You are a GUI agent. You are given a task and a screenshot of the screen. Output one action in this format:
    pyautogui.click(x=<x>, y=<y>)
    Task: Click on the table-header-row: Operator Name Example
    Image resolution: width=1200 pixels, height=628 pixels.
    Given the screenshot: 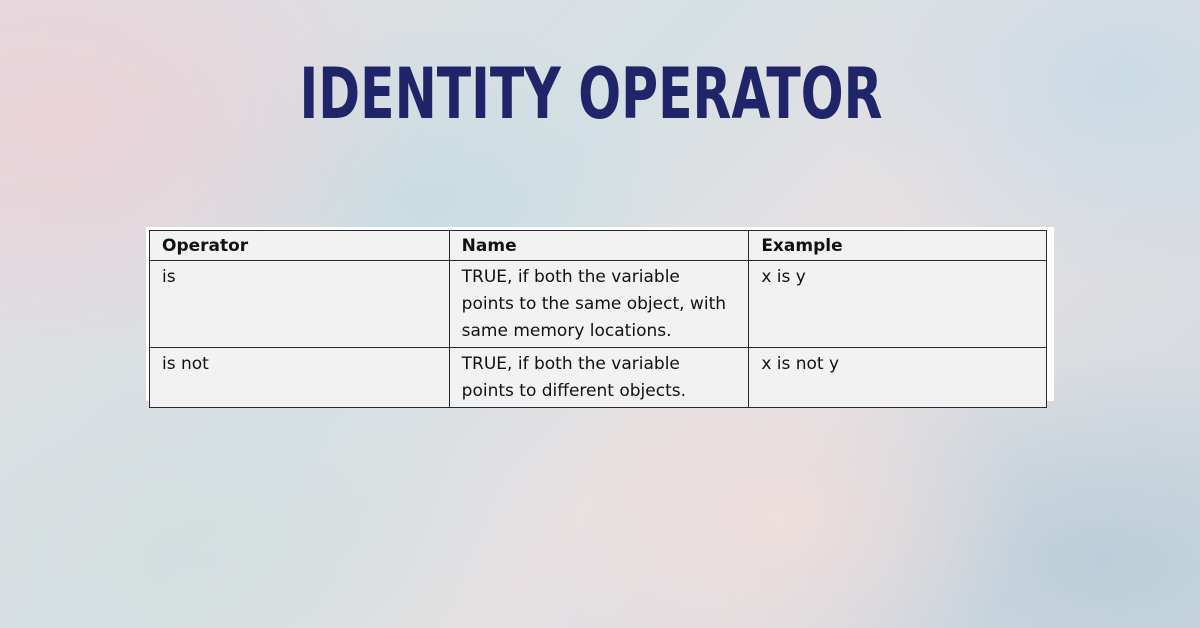 What is the action you would take?
    pyautogui.click(x=598, y=245)
    